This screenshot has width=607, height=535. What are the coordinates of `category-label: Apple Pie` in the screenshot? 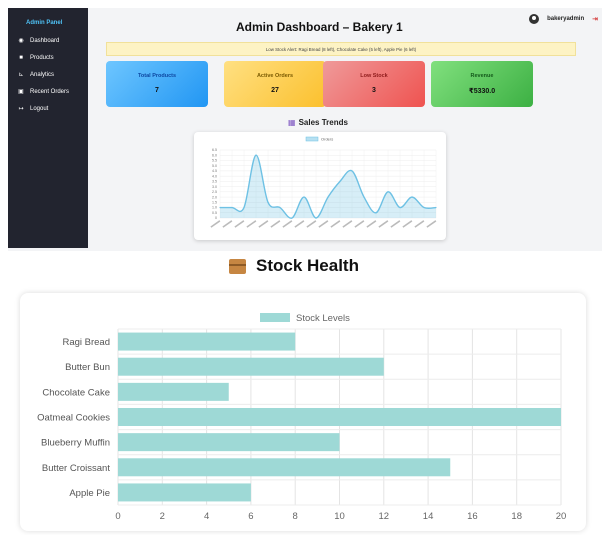 It's located at (89, 493).